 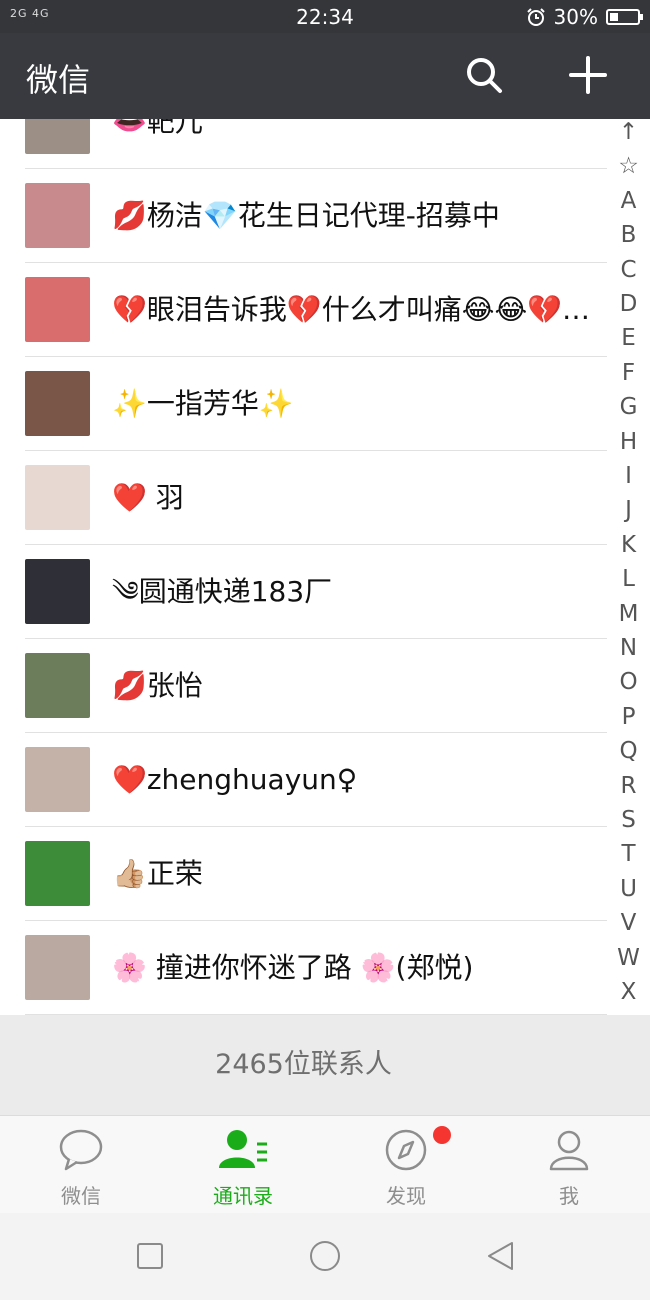 What do you see at coordinates (303, 404) in the screenshot?
I see `contact-row: ✨一指芳华✨` at bounding box center [303, 404].